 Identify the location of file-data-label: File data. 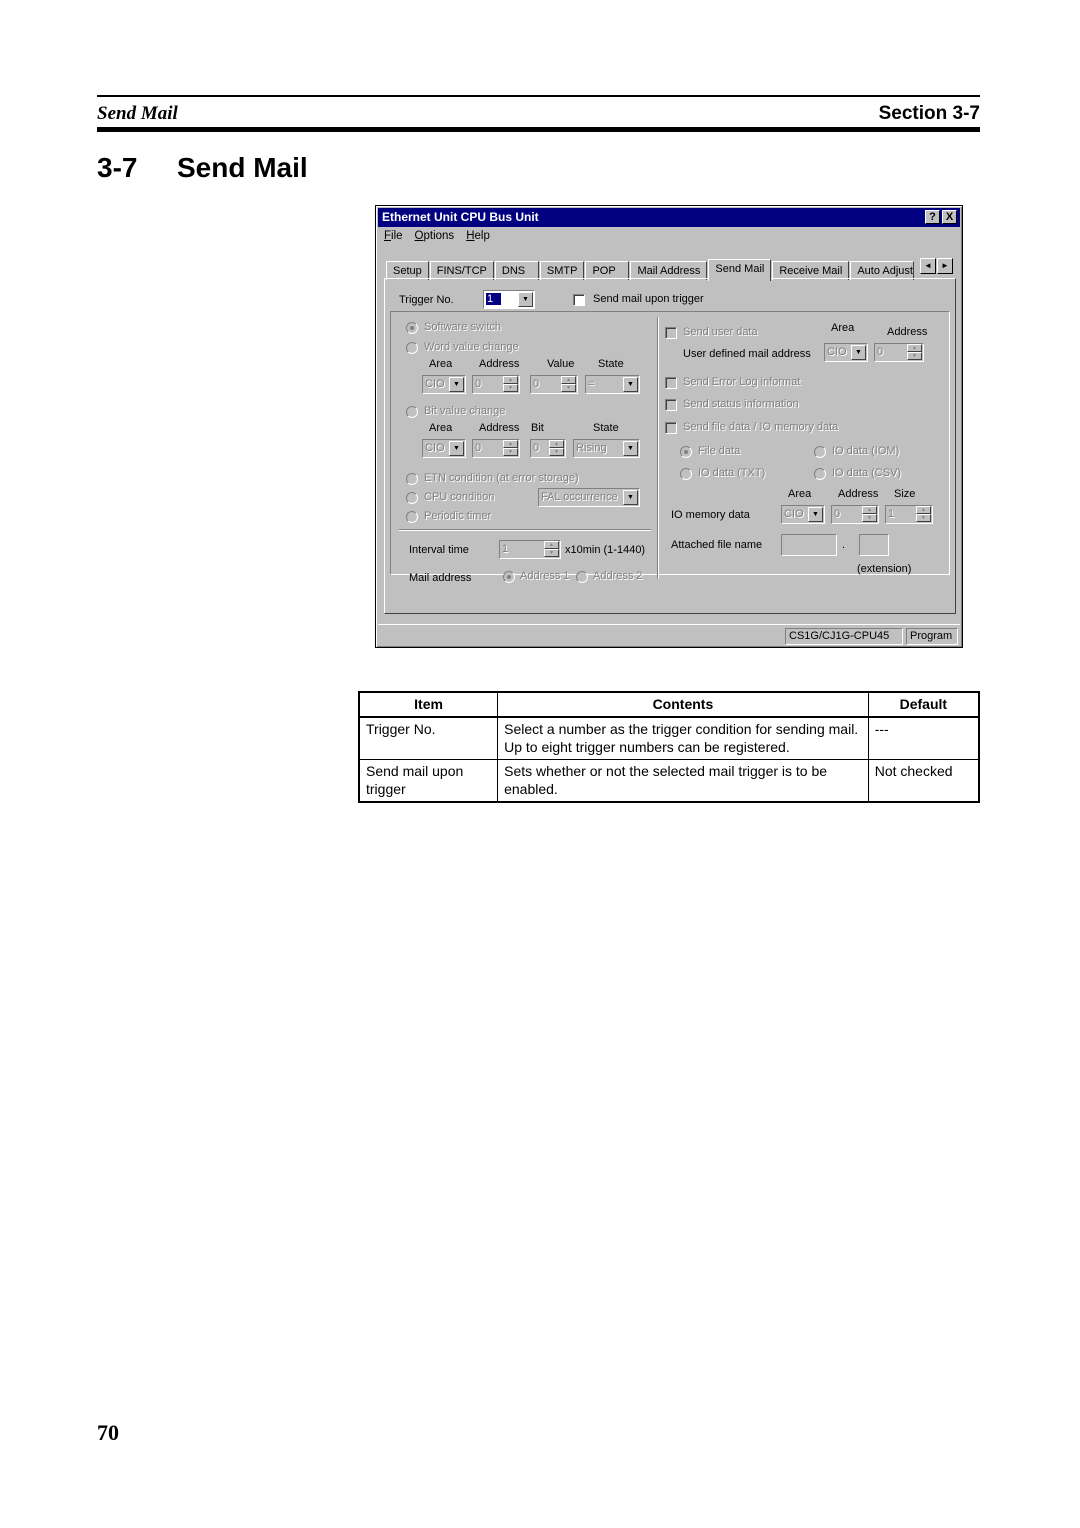
(719, 451).